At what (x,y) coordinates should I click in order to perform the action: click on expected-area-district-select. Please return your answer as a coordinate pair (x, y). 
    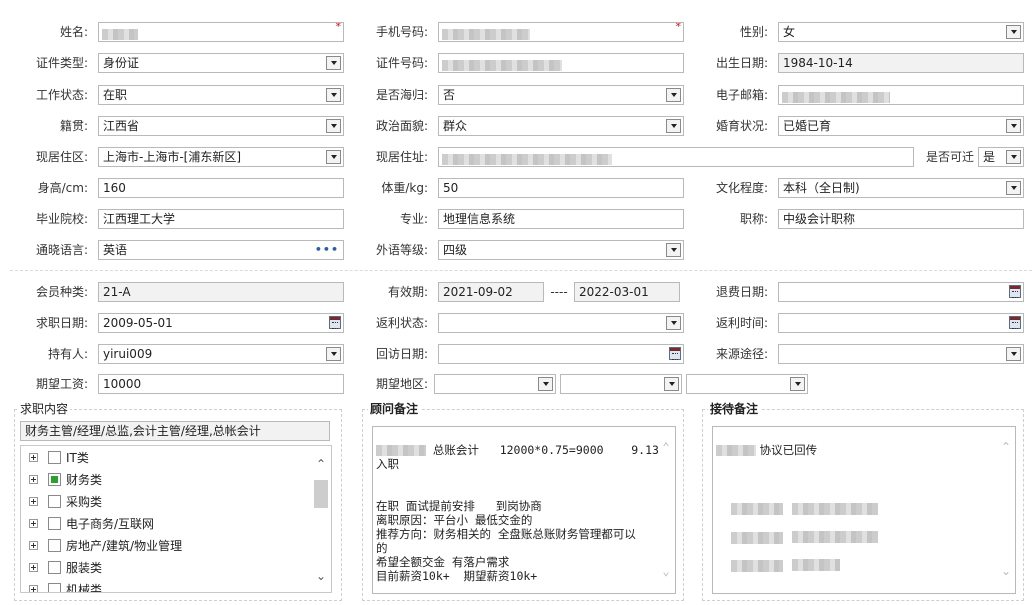
    Looking at the image, I should click on (747, 384).